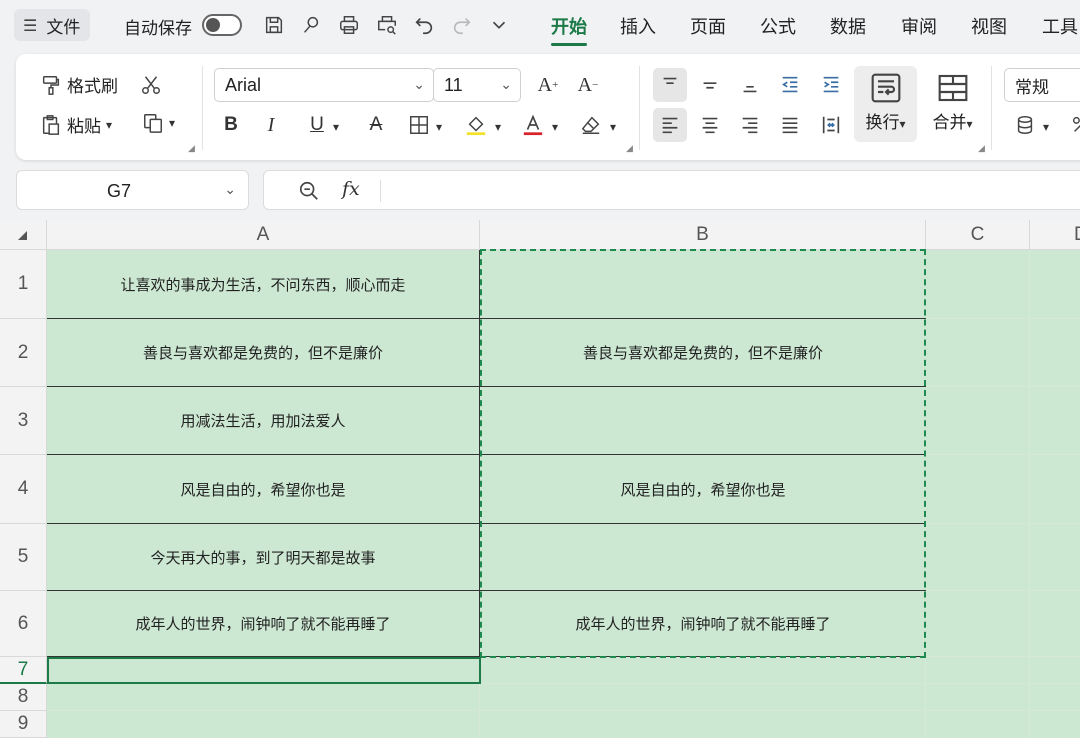 The width and height of the screenshot is (1080, 738). I want to click on select-all-button, so click(23, 235).